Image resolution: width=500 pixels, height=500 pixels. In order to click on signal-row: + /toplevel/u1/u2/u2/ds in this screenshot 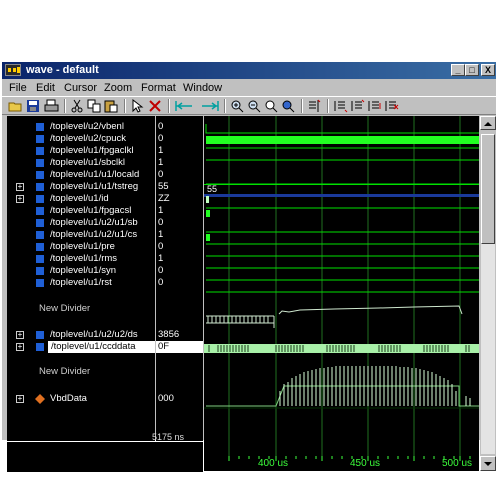, I will do `click(81, 335)`.